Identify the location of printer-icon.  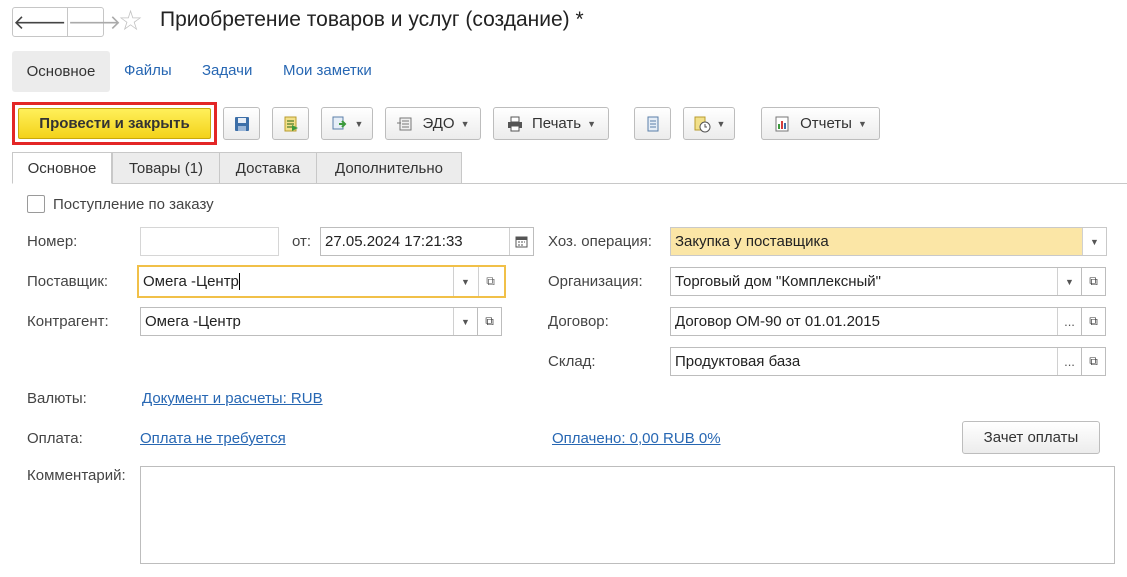
(514, 123).